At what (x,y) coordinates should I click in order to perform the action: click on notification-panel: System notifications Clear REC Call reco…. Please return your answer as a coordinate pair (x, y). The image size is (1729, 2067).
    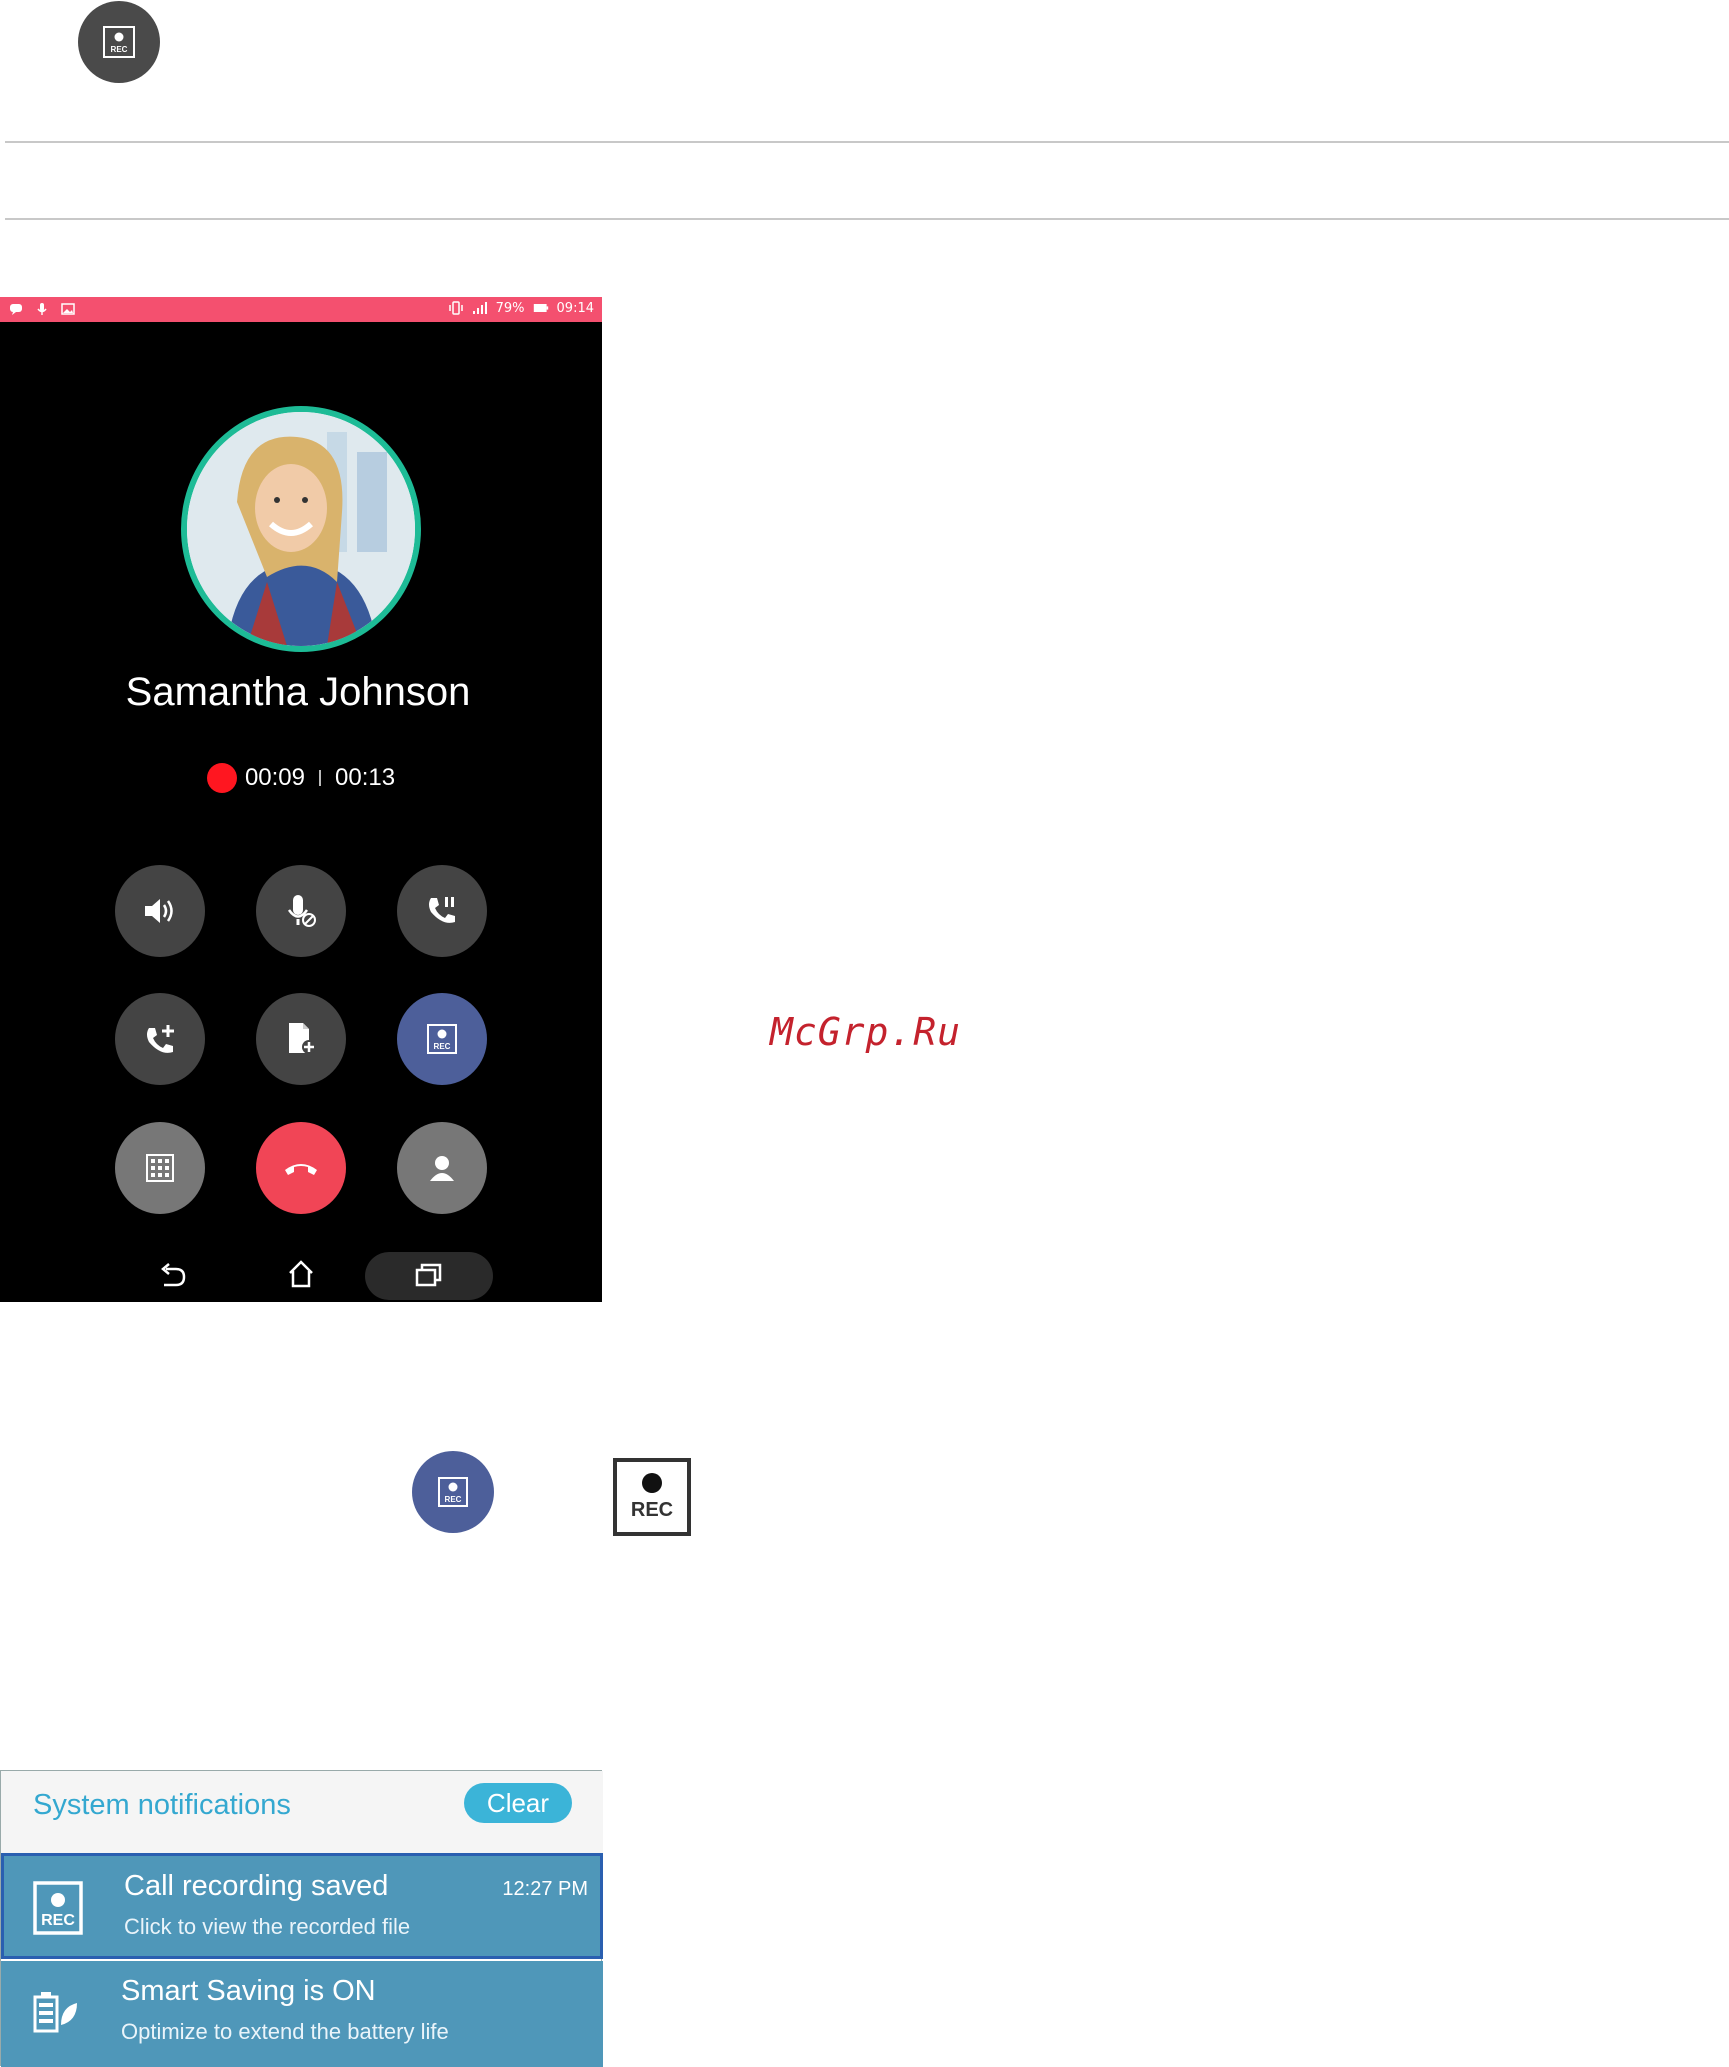
    Looking at the image, I should click on (301, 1918).